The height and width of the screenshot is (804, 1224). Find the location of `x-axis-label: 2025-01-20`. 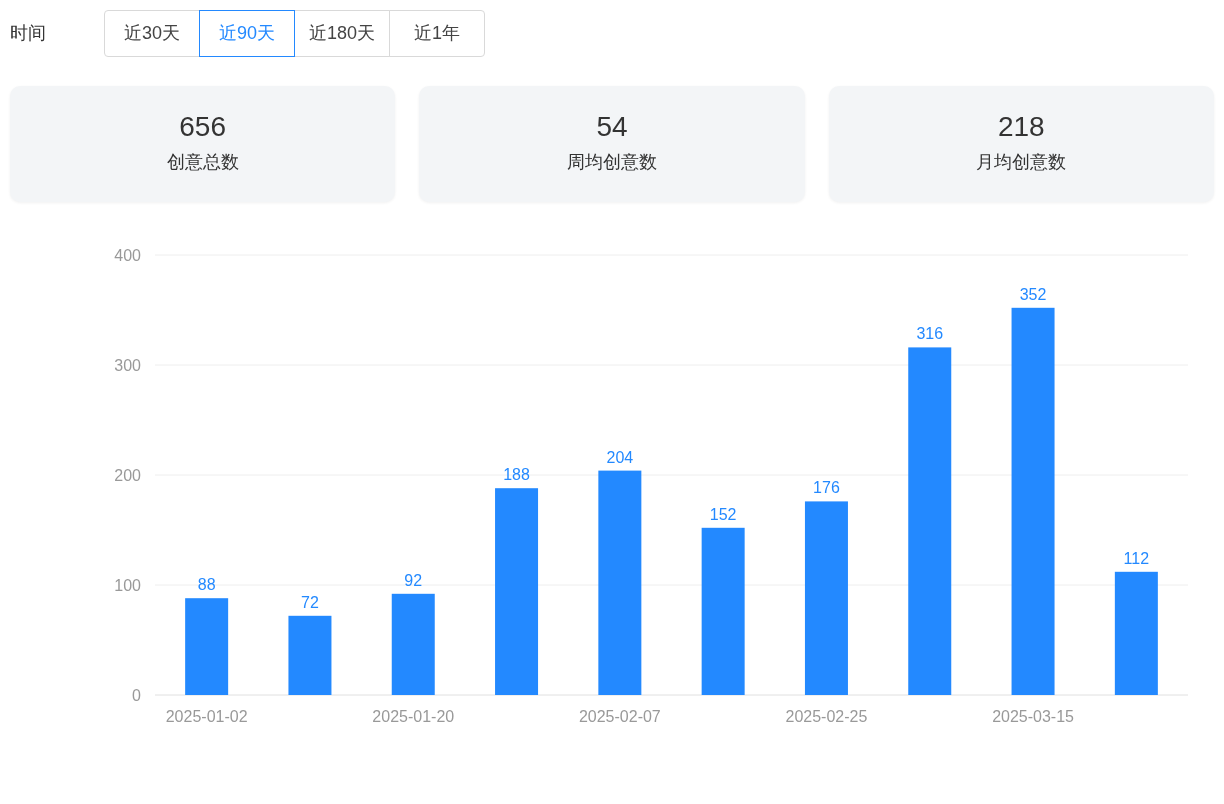

x-axis-label: 2025-01-20 is located at coordinates (413, 716).